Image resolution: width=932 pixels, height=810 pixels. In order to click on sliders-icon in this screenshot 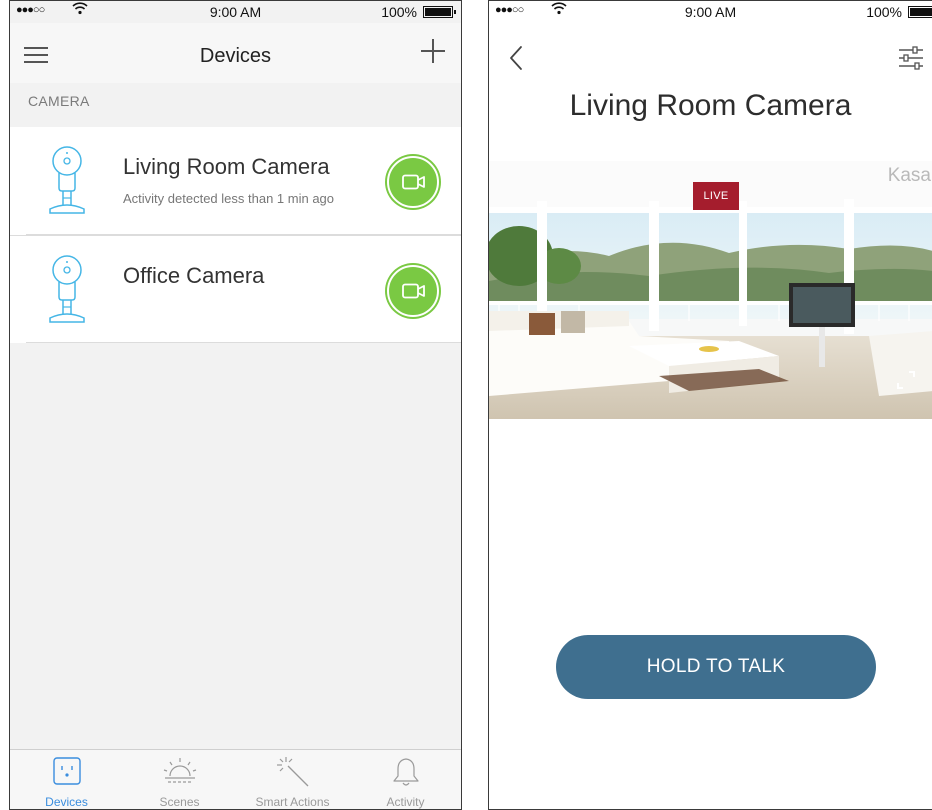, I will do `click(911, 58)`.